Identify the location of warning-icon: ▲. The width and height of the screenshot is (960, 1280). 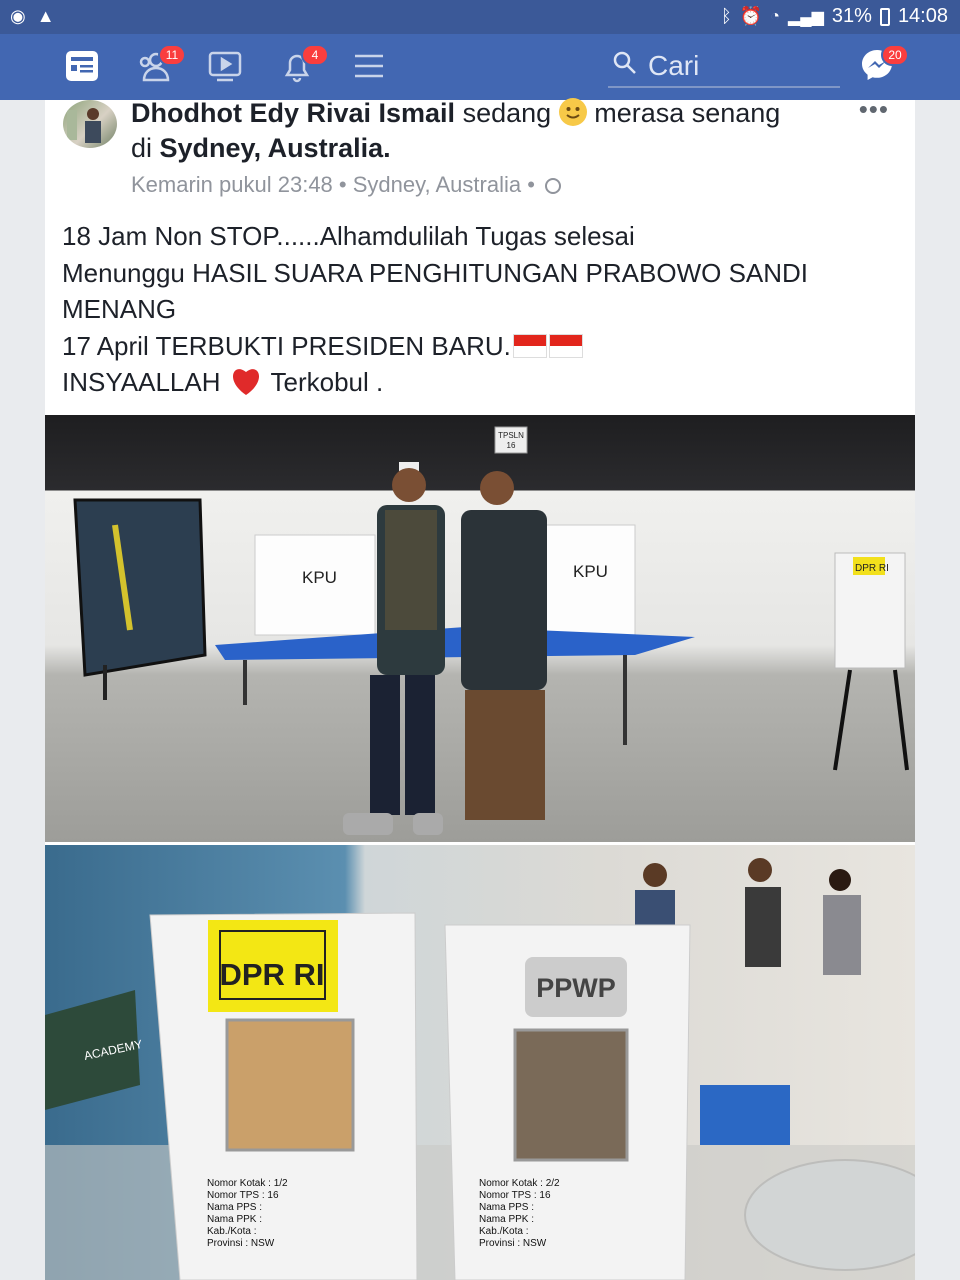
(45, 16).